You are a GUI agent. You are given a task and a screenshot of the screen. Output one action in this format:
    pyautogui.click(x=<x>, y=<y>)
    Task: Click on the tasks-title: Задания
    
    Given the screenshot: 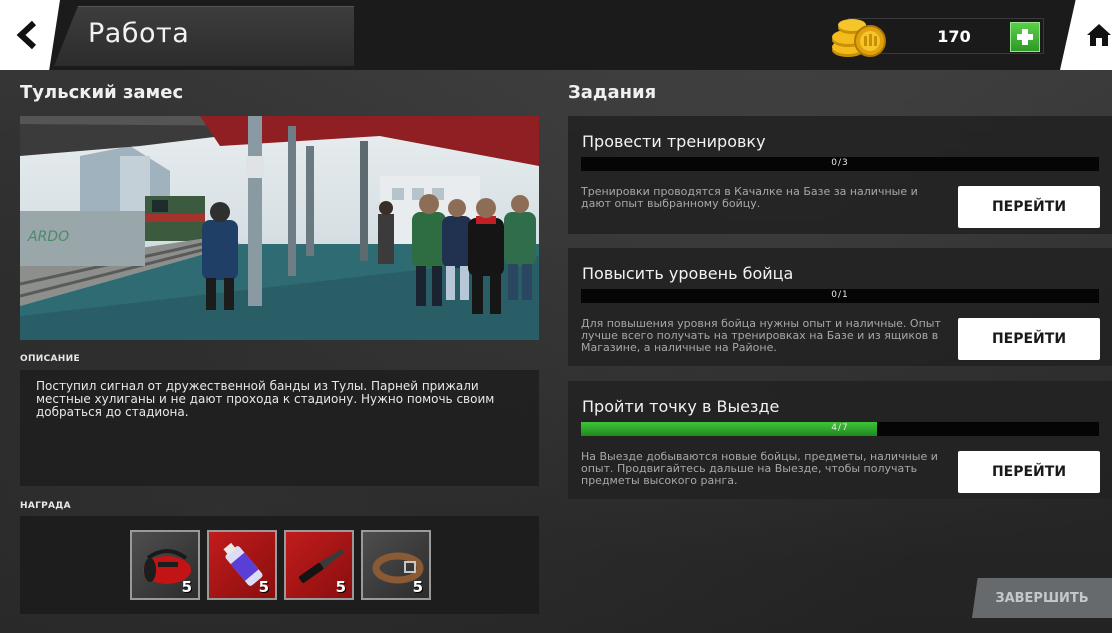 What is the action you would take?
    pyautogui.click(x=612, y=92)
    